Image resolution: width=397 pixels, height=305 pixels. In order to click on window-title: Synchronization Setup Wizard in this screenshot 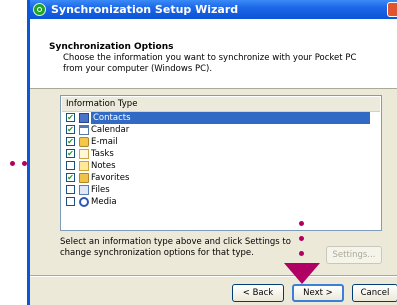, I will do `click(145, 9)`.